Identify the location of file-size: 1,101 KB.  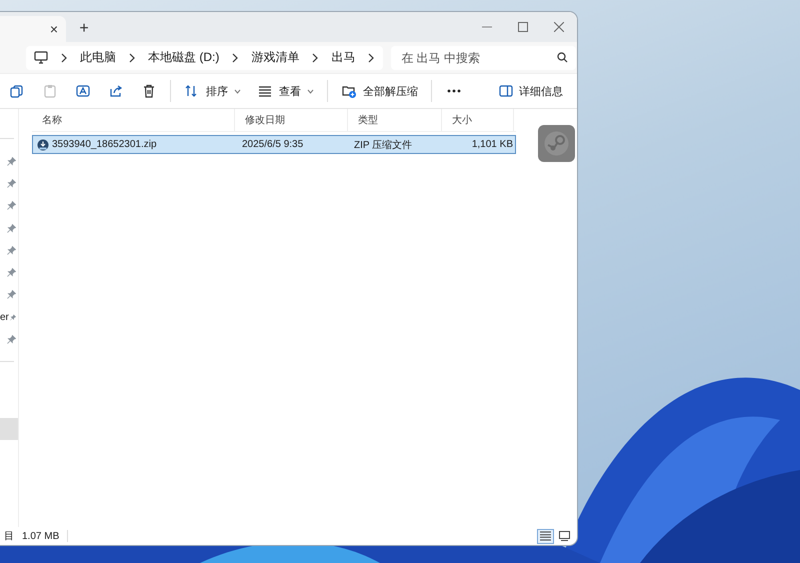
(492, 145).